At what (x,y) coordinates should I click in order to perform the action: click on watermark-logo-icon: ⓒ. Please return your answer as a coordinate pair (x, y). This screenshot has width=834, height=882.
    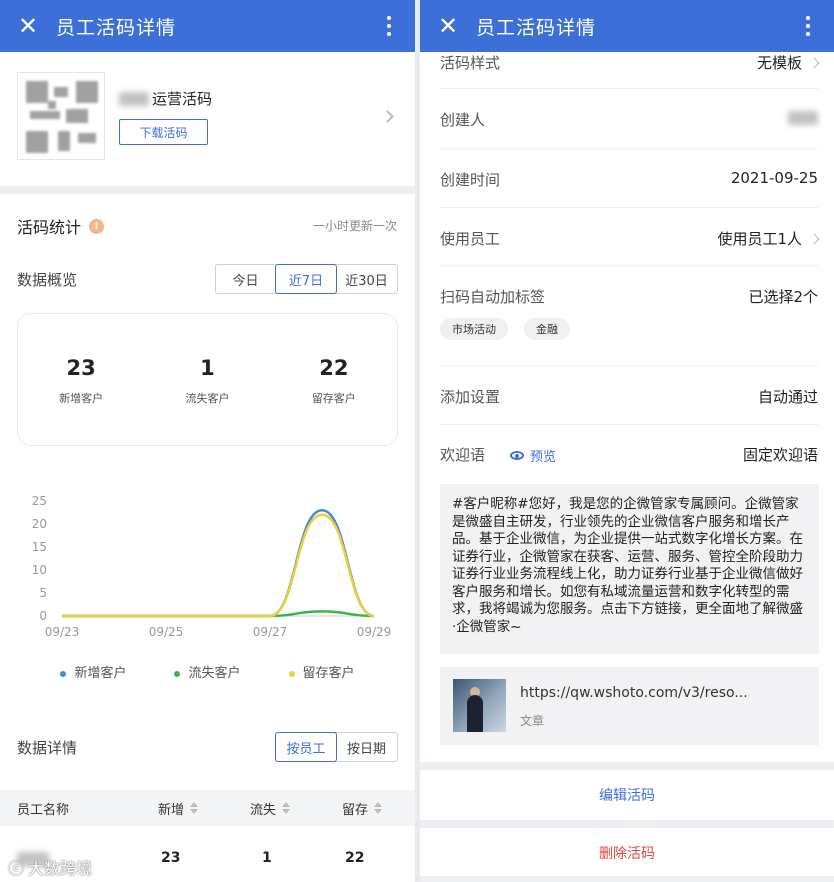
    Looking at the image, I should click on (16, 868).